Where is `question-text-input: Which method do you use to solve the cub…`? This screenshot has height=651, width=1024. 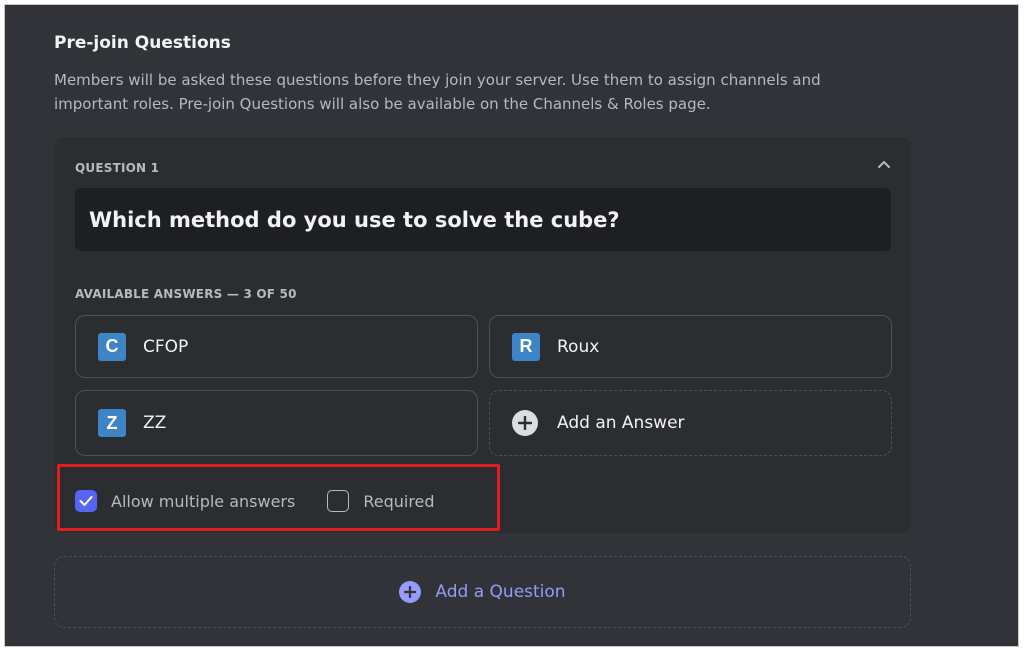 question-text-input: Which method do you use to solve the cub… is located at coordinates (483, 219).